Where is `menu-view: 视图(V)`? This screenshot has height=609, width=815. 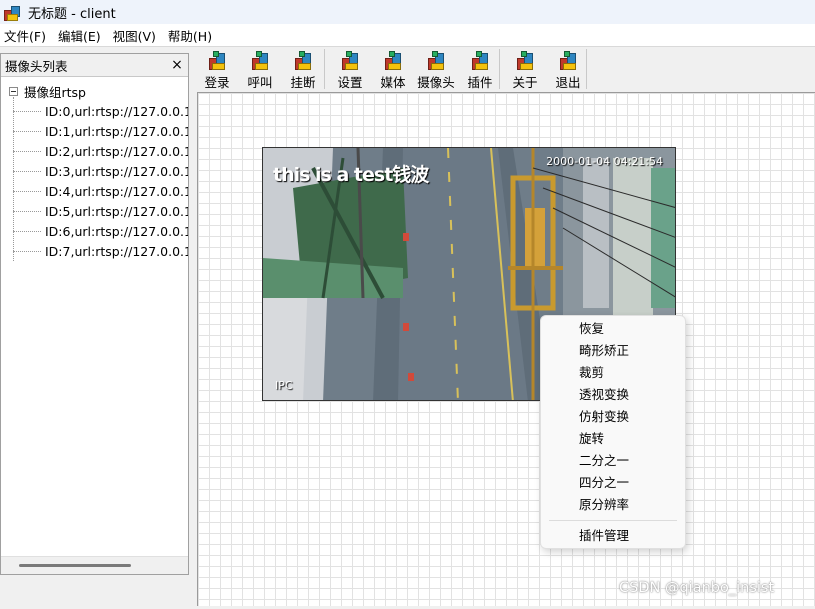 menu-view: 视图(V) is located at coordinates (135, 35).